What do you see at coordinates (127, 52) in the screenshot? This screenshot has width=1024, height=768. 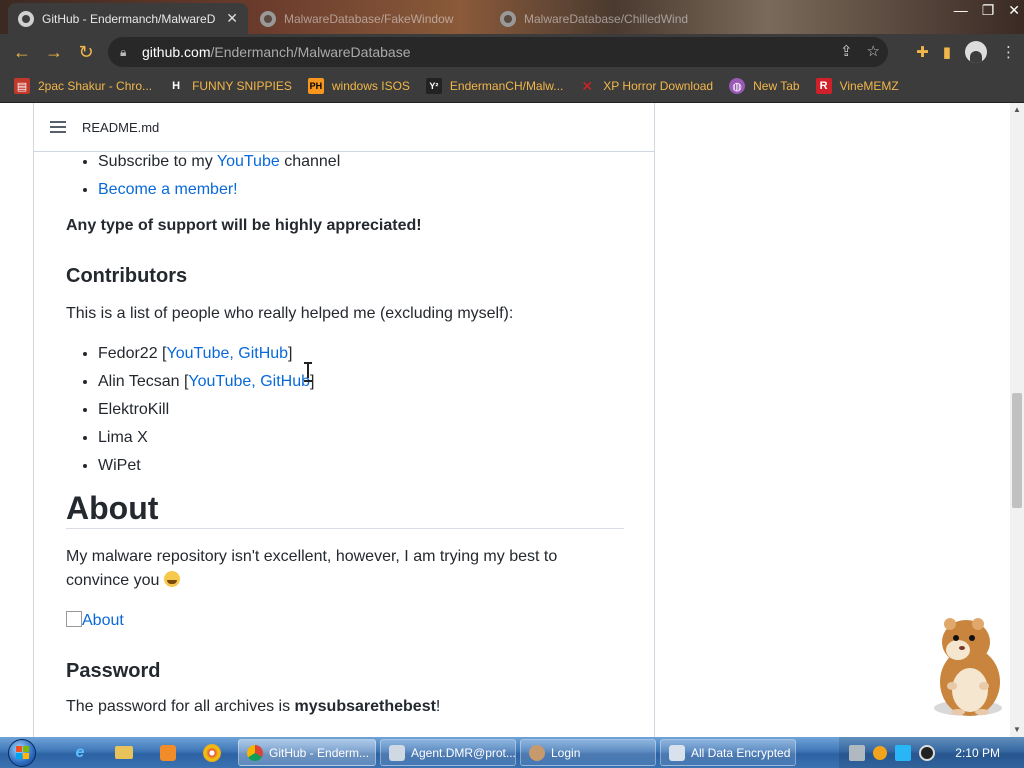 I see `lock-icon: 🔒︎` at bounding box center [127, 52].